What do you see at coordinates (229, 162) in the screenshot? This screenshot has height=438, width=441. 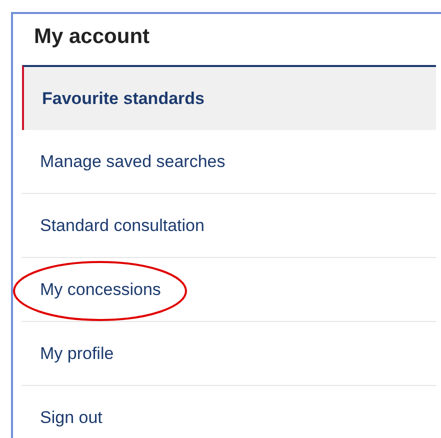 I see `menu-item: Manage saved searches` at bounding box center [229, 162].